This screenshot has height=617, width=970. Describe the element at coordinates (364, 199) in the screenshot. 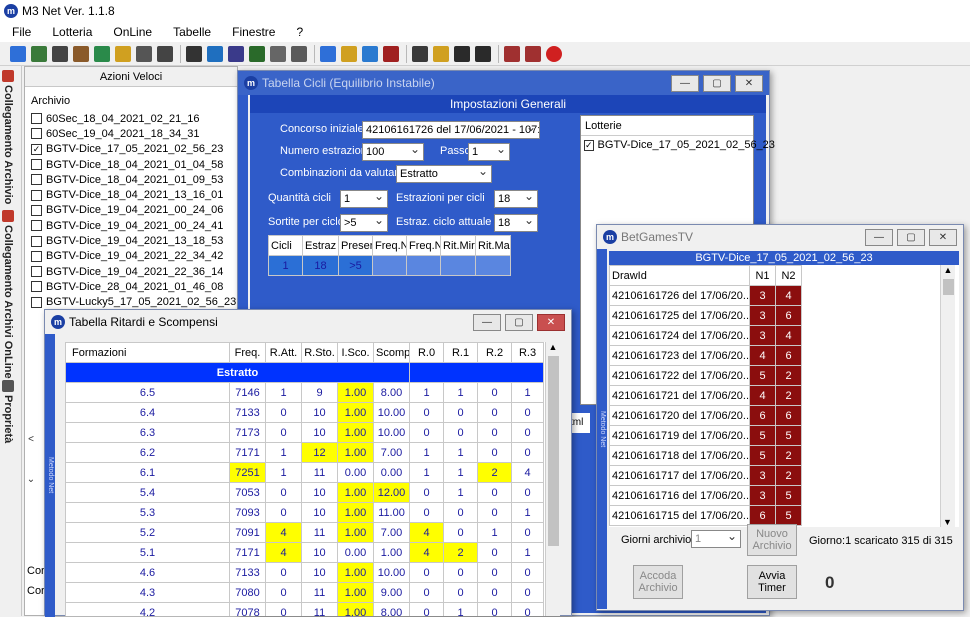

I see `quantita-cicli-select: 1` at that location.